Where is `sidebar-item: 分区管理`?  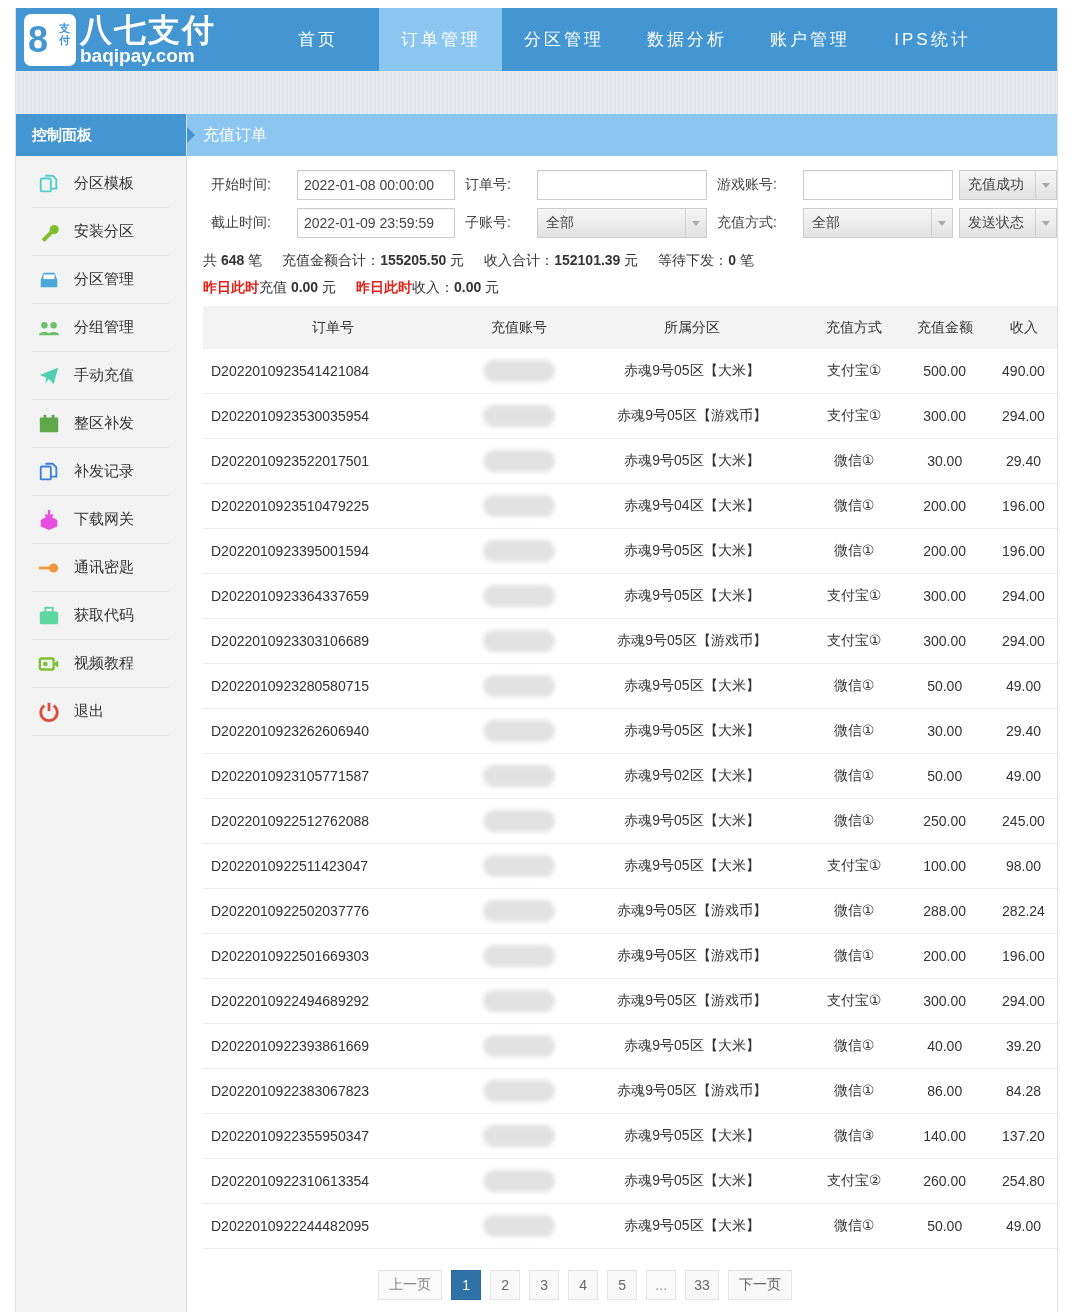
sidebar-item: 分区管理 is located at coordinates (100, 280).